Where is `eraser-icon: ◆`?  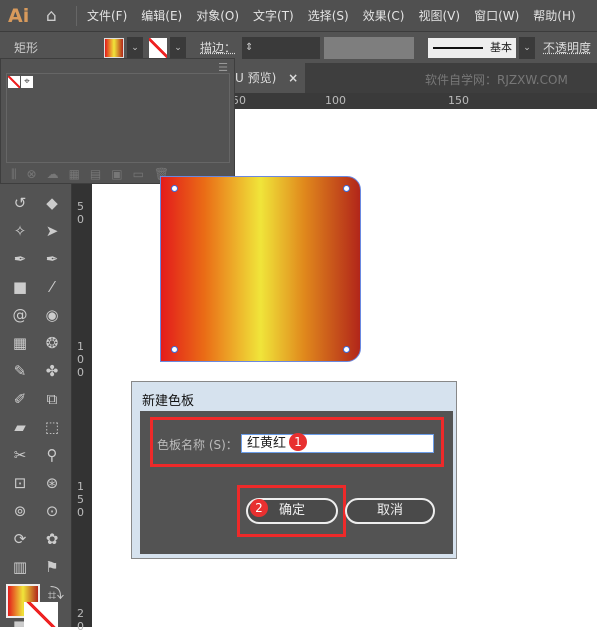
eraser-icon: ◆ is located at coordinates (52, 203).